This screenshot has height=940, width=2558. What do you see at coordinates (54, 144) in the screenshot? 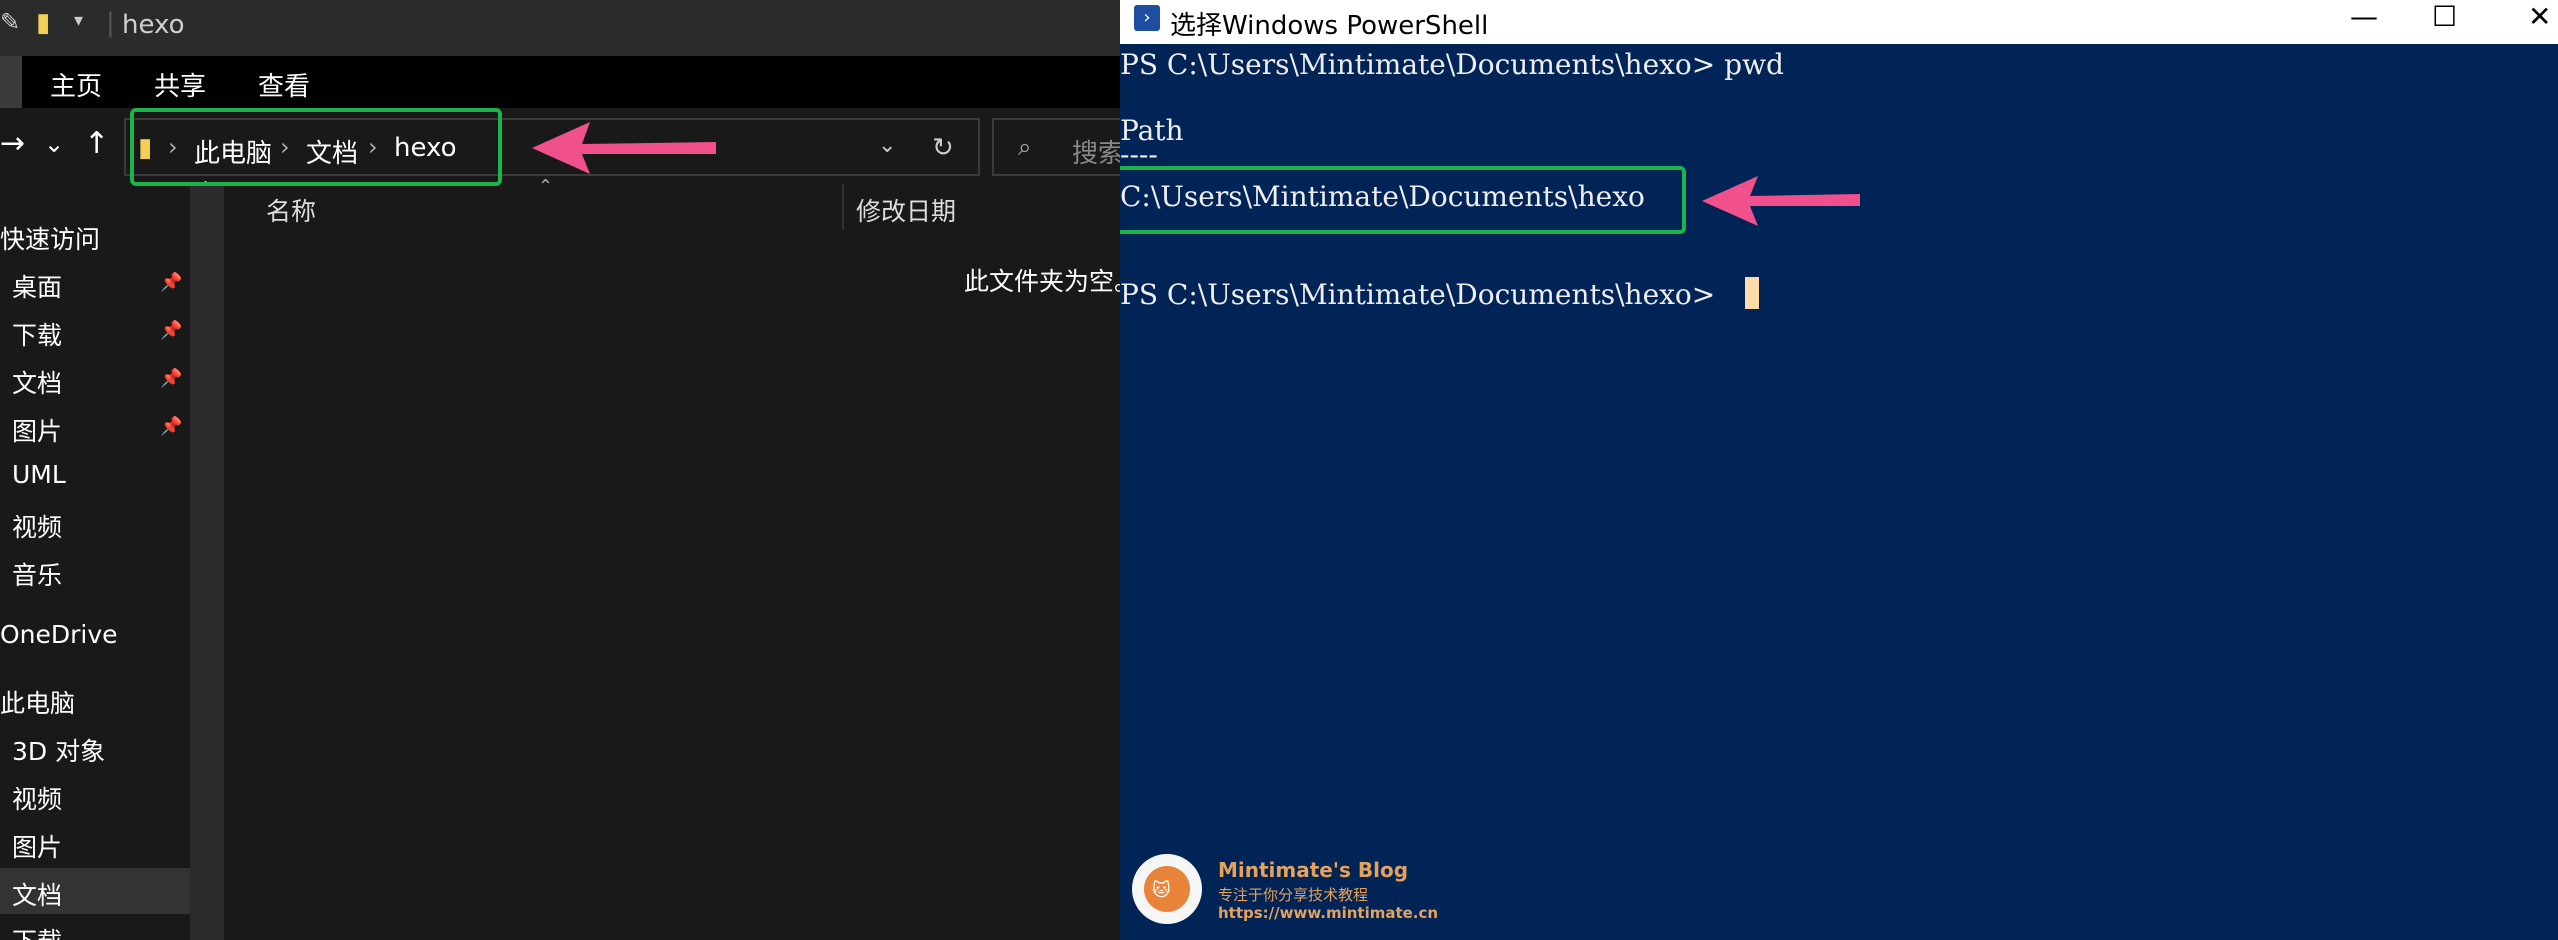
I see `recent-locations-chevron-icon: ⌄` at bounding box center [54, 144].